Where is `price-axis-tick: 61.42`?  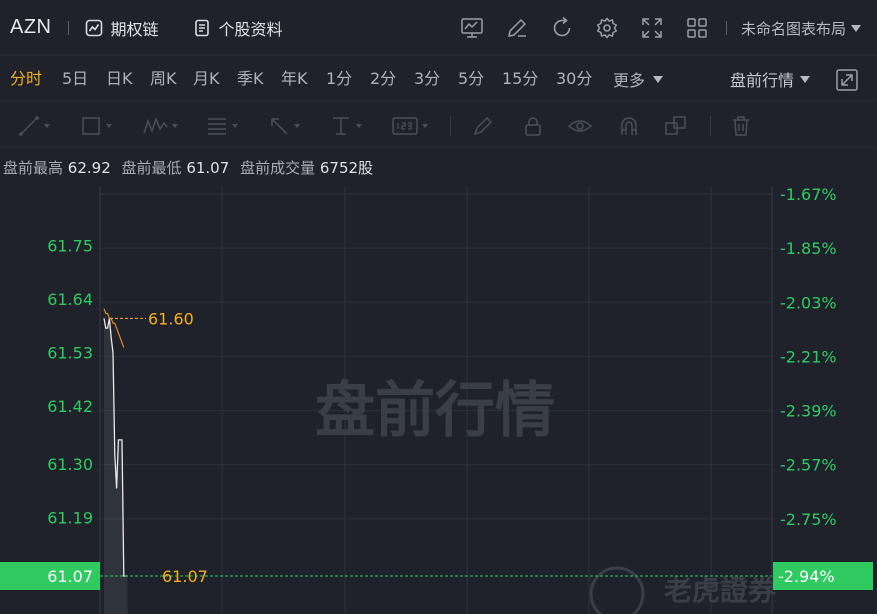
price-axis-tick: 61.42 is located at coordinates (70, 406).